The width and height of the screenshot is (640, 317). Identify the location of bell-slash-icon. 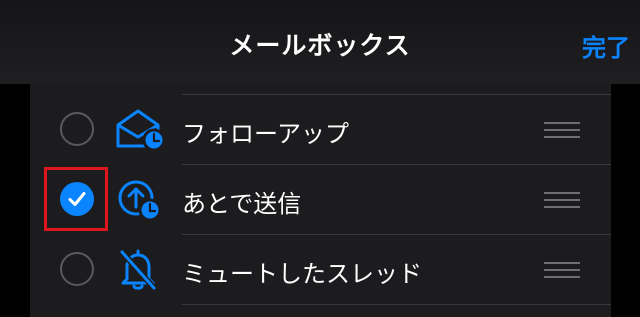
(138, 269).